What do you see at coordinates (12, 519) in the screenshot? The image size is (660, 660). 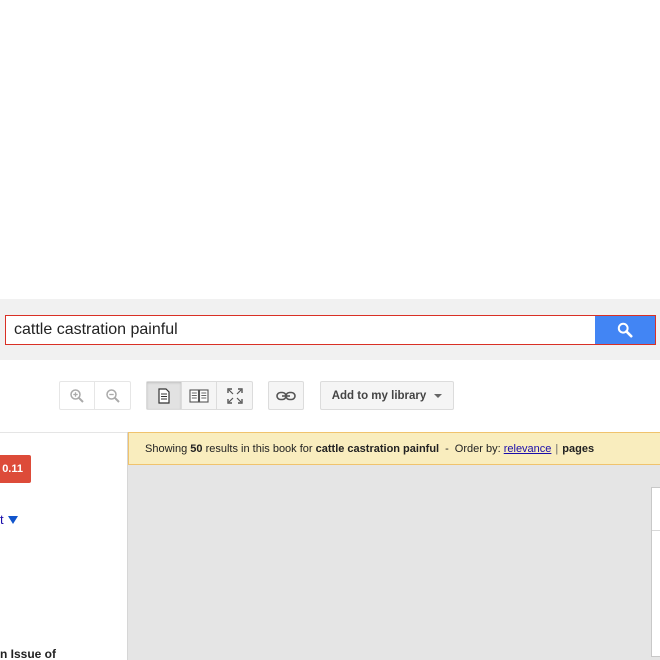 I see `dropdown-arrow-icon` at bounding box center [12, 519].